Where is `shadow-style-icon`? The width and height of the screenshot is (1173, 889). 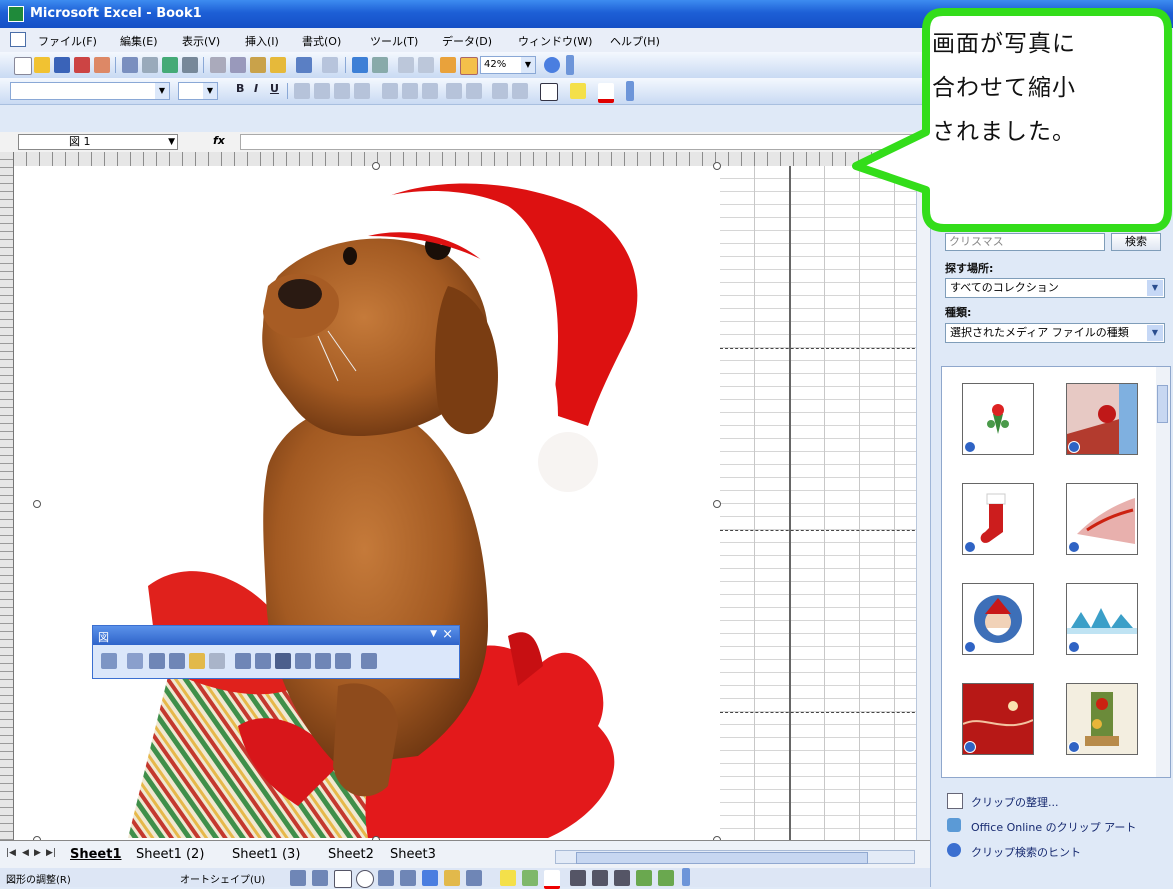
shadow-style-icon is located at coordinates (644, 878).